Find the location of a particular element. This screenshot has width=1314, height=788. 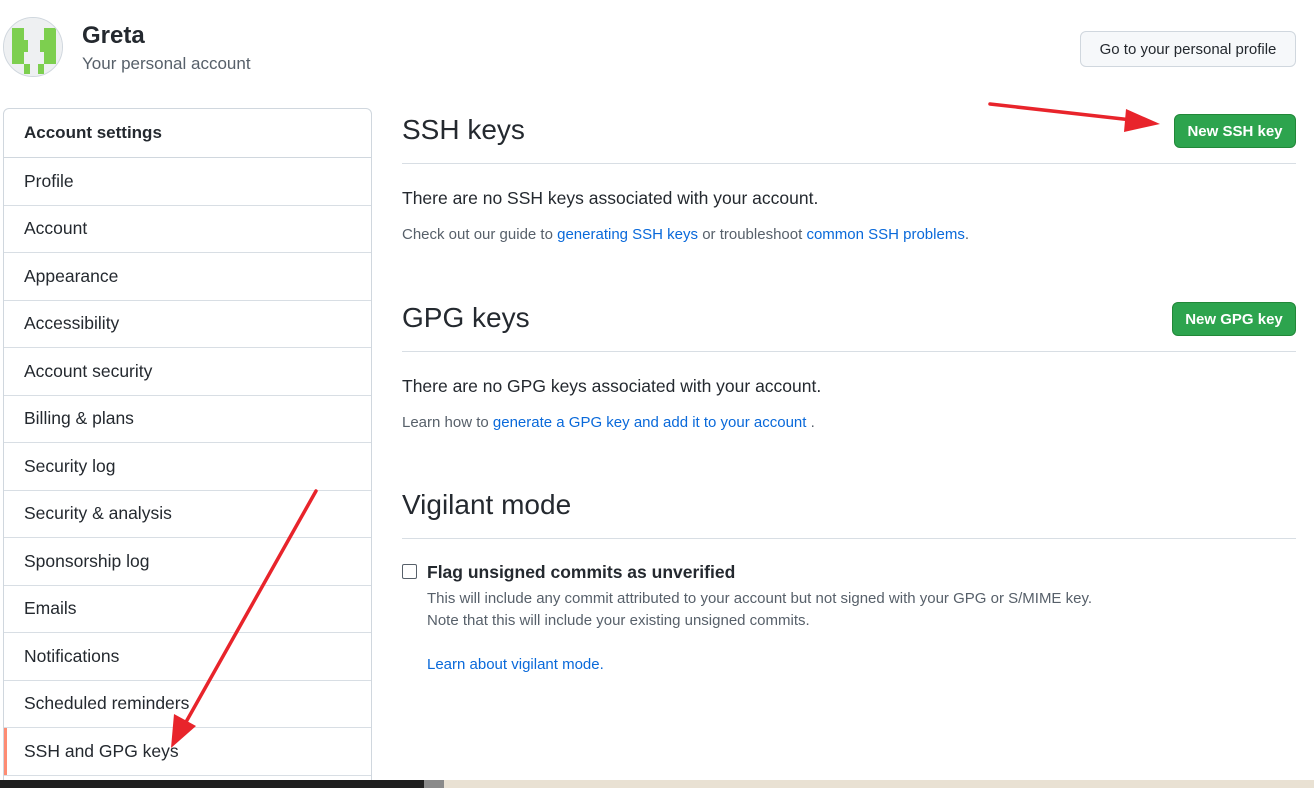

generating-ssh-keys-link: generating SSH keys is located at coordinates (627, 234).